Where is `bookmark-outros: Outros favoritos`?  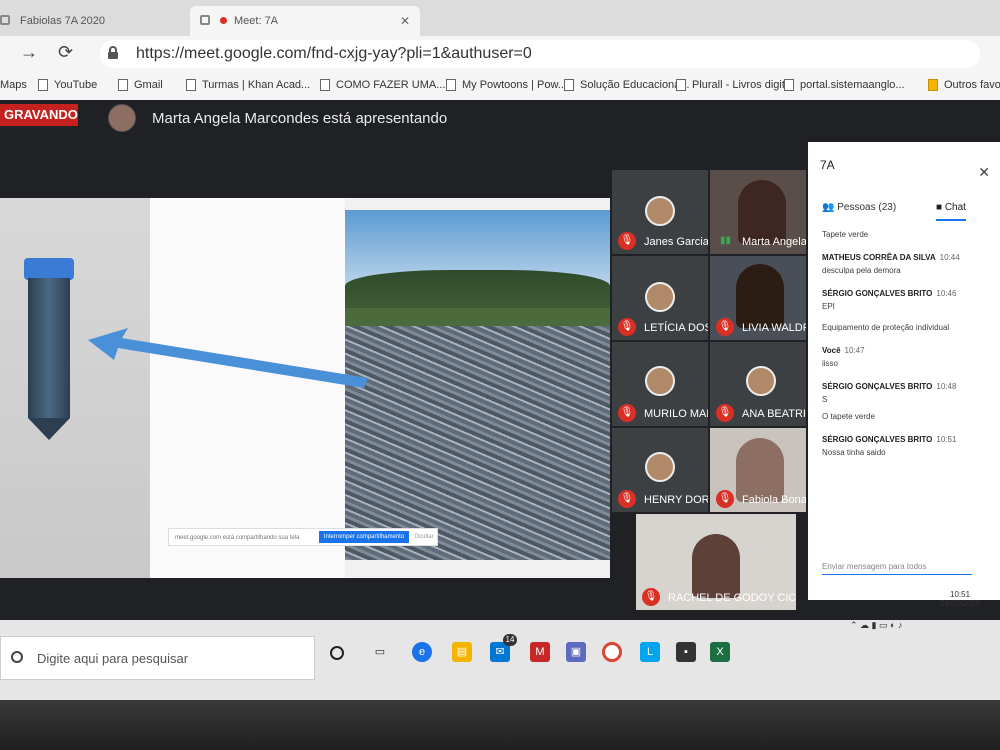 bookmark-outros: Outros favoritos is located at coordinates (964, 85).